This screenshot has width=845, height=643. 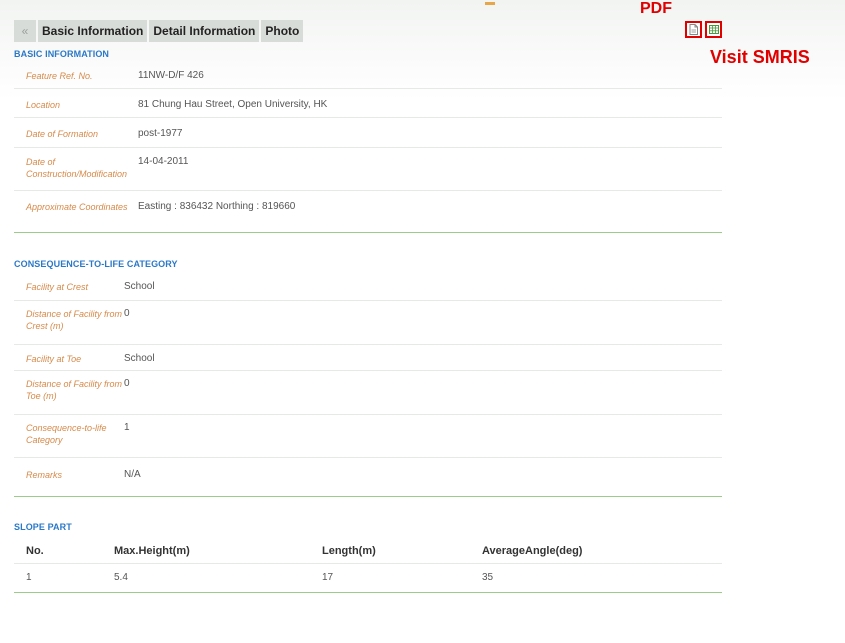 What do you see at coordinates (204, 31) in the screenshot?
I see `tab-detail-information: Detail Information` at bounding box center [204, 31].